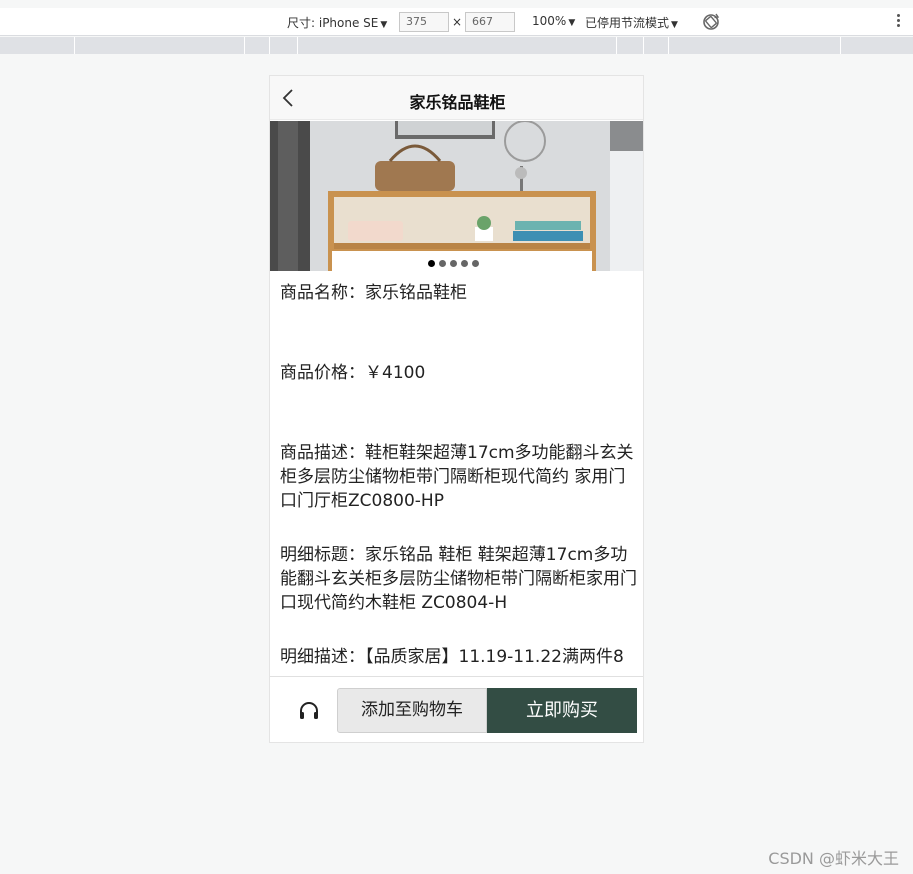  What do you see at coordinates (461, 373) in the screenshot?
I see `product-price-row: 商品价格：￥4100` at bounding box center [461, 373].